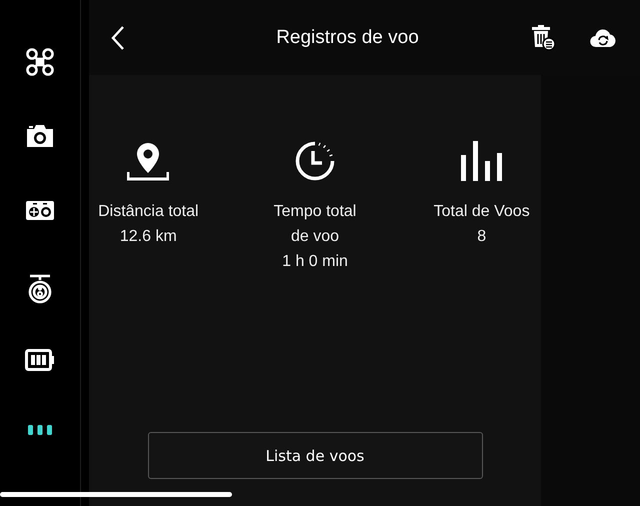 This screenshot has width=640, height=506. What do you see at coordinates (315, 161) in the screenshot?
I see `clock-icon` at bounding box center [315, 161].